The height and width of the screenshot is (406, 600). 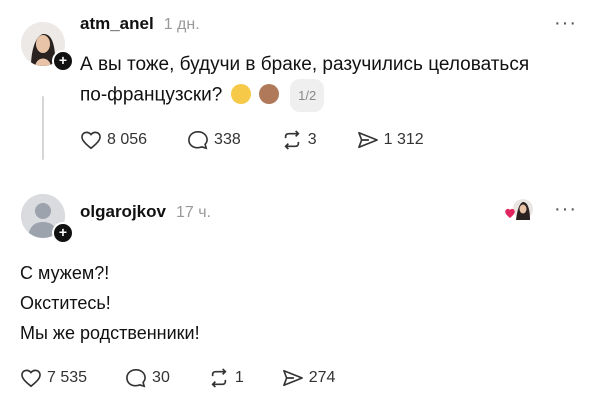 What do you see at coordinates (123, 212) in the screenshot?
I see `reply-username: olgarojkov` at bounding box center [123, 212].